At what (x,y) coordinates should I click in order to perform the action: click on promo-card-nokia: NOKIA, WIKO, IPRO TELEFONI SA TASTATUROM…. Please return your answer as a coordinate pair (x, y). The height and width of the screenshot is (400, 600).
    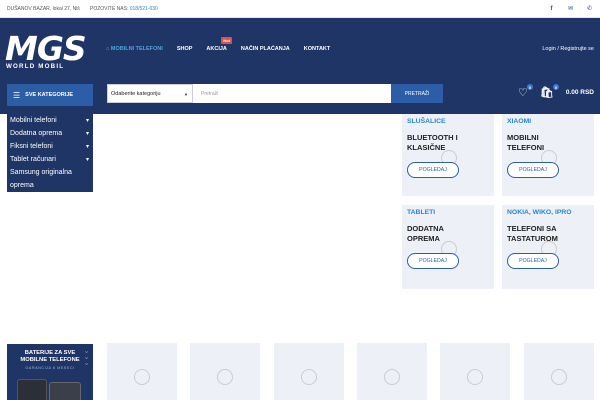
    Looking at the image, I should click on (548, 247).